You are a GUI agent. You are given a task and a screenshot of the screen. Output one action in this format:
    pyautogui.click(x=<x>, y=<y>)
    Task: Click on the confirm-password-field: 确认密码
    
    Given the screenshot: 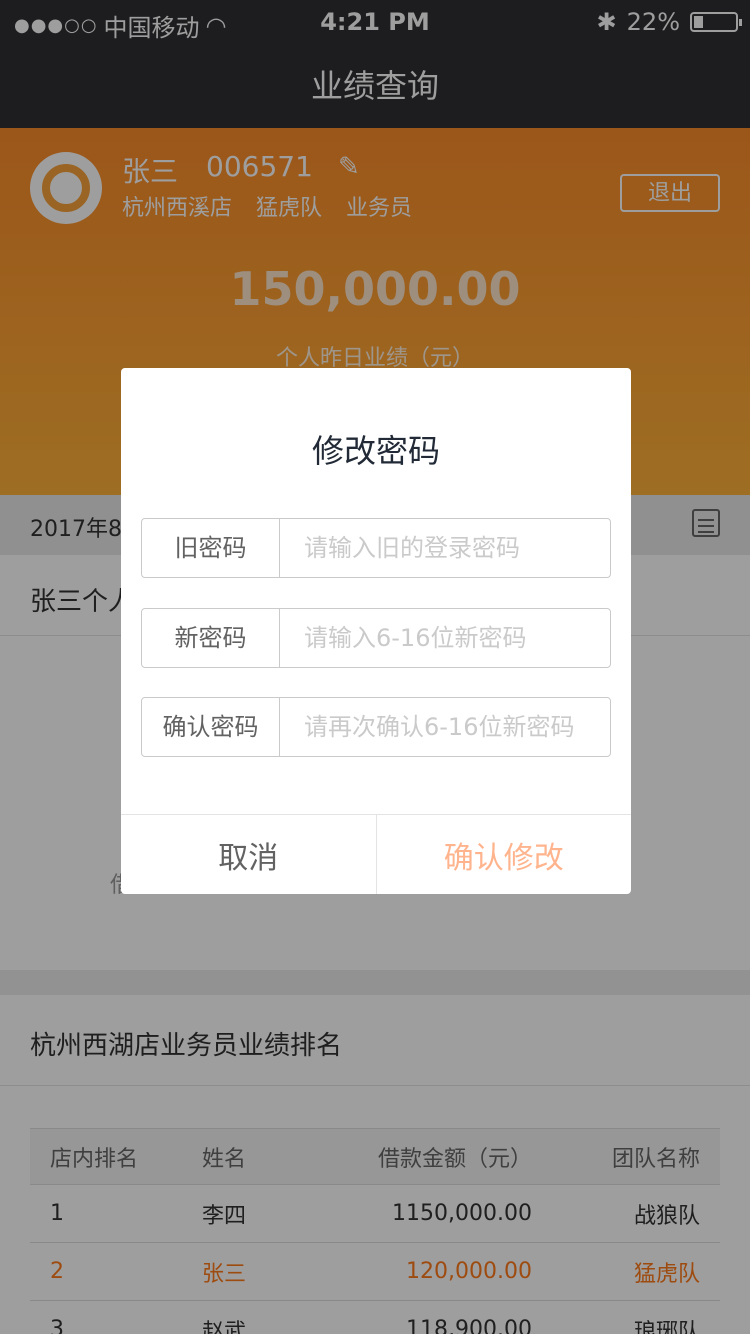 What is the action you would take?
    pyautogui.click(x=376, y=727)
    